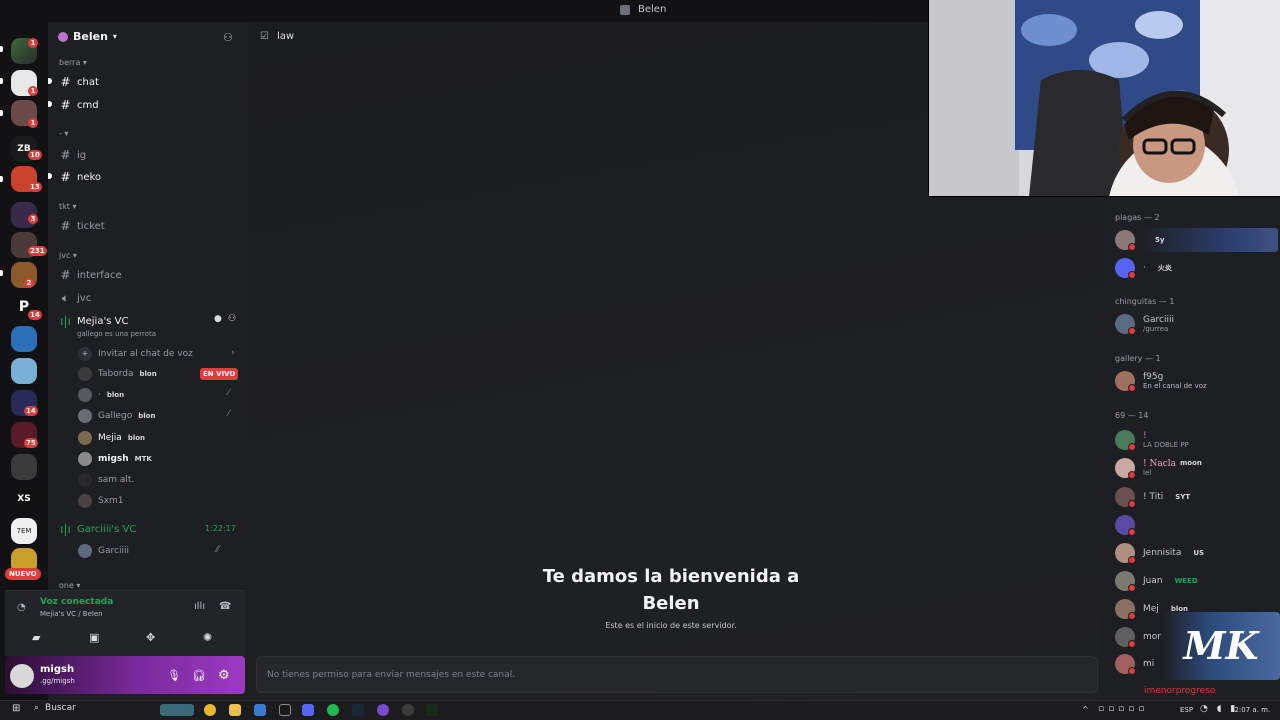  What do you see at coordinates (199, 675) in the screenshot?
I see `headphones-icon: 🎧︎` at bounding box center [199, 675].